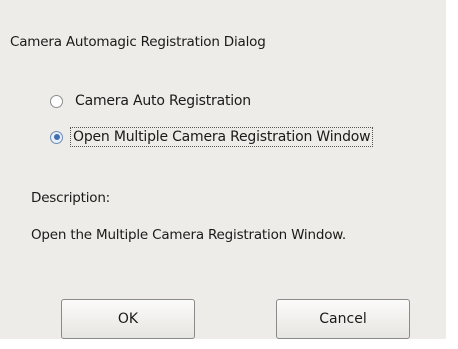 The height and width of the screenshot is (349, 458). Describe the element at coordinates (56, 101) in the screenshot. I see `radio-button-unchecked-icon` at that location.